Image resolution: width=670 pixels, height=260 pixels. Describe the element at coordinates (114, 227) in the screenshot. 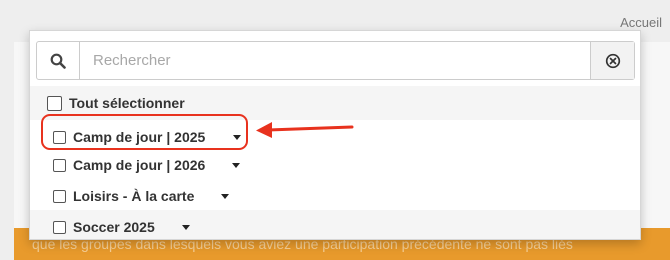

I see `option-label: Soccer 2025` at that location.